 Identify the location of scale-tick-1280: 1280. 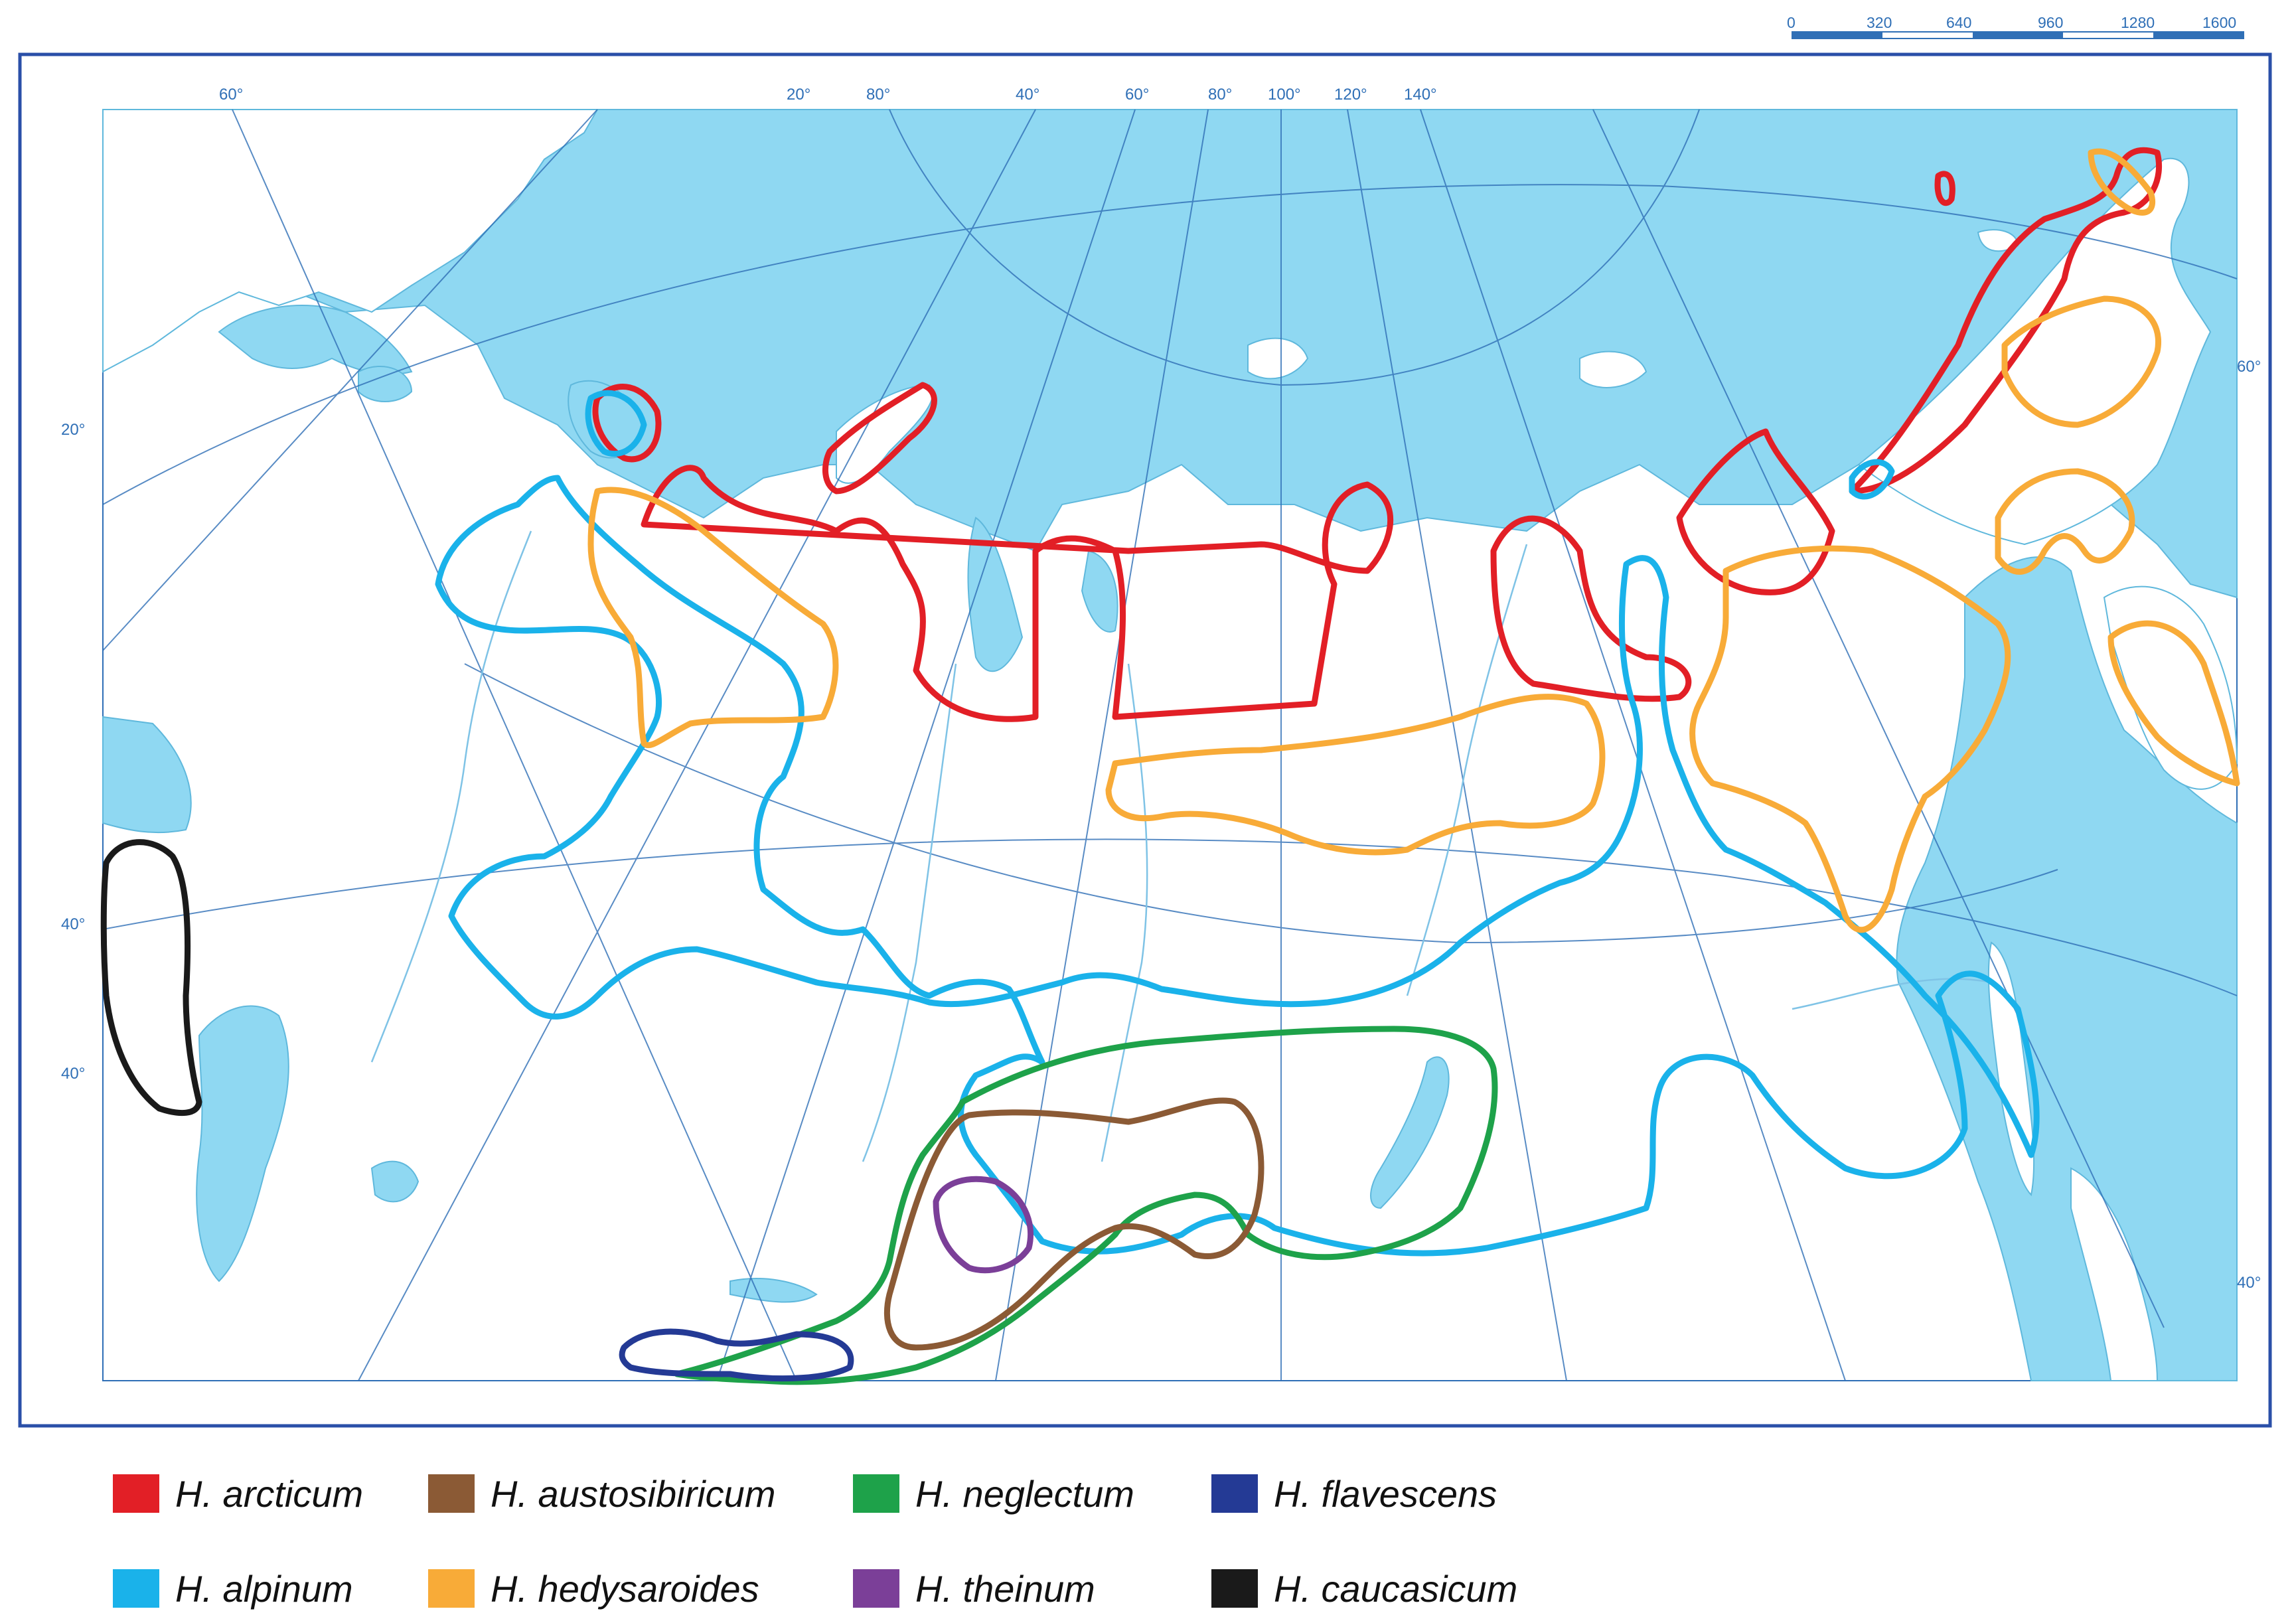
(2138, 22).